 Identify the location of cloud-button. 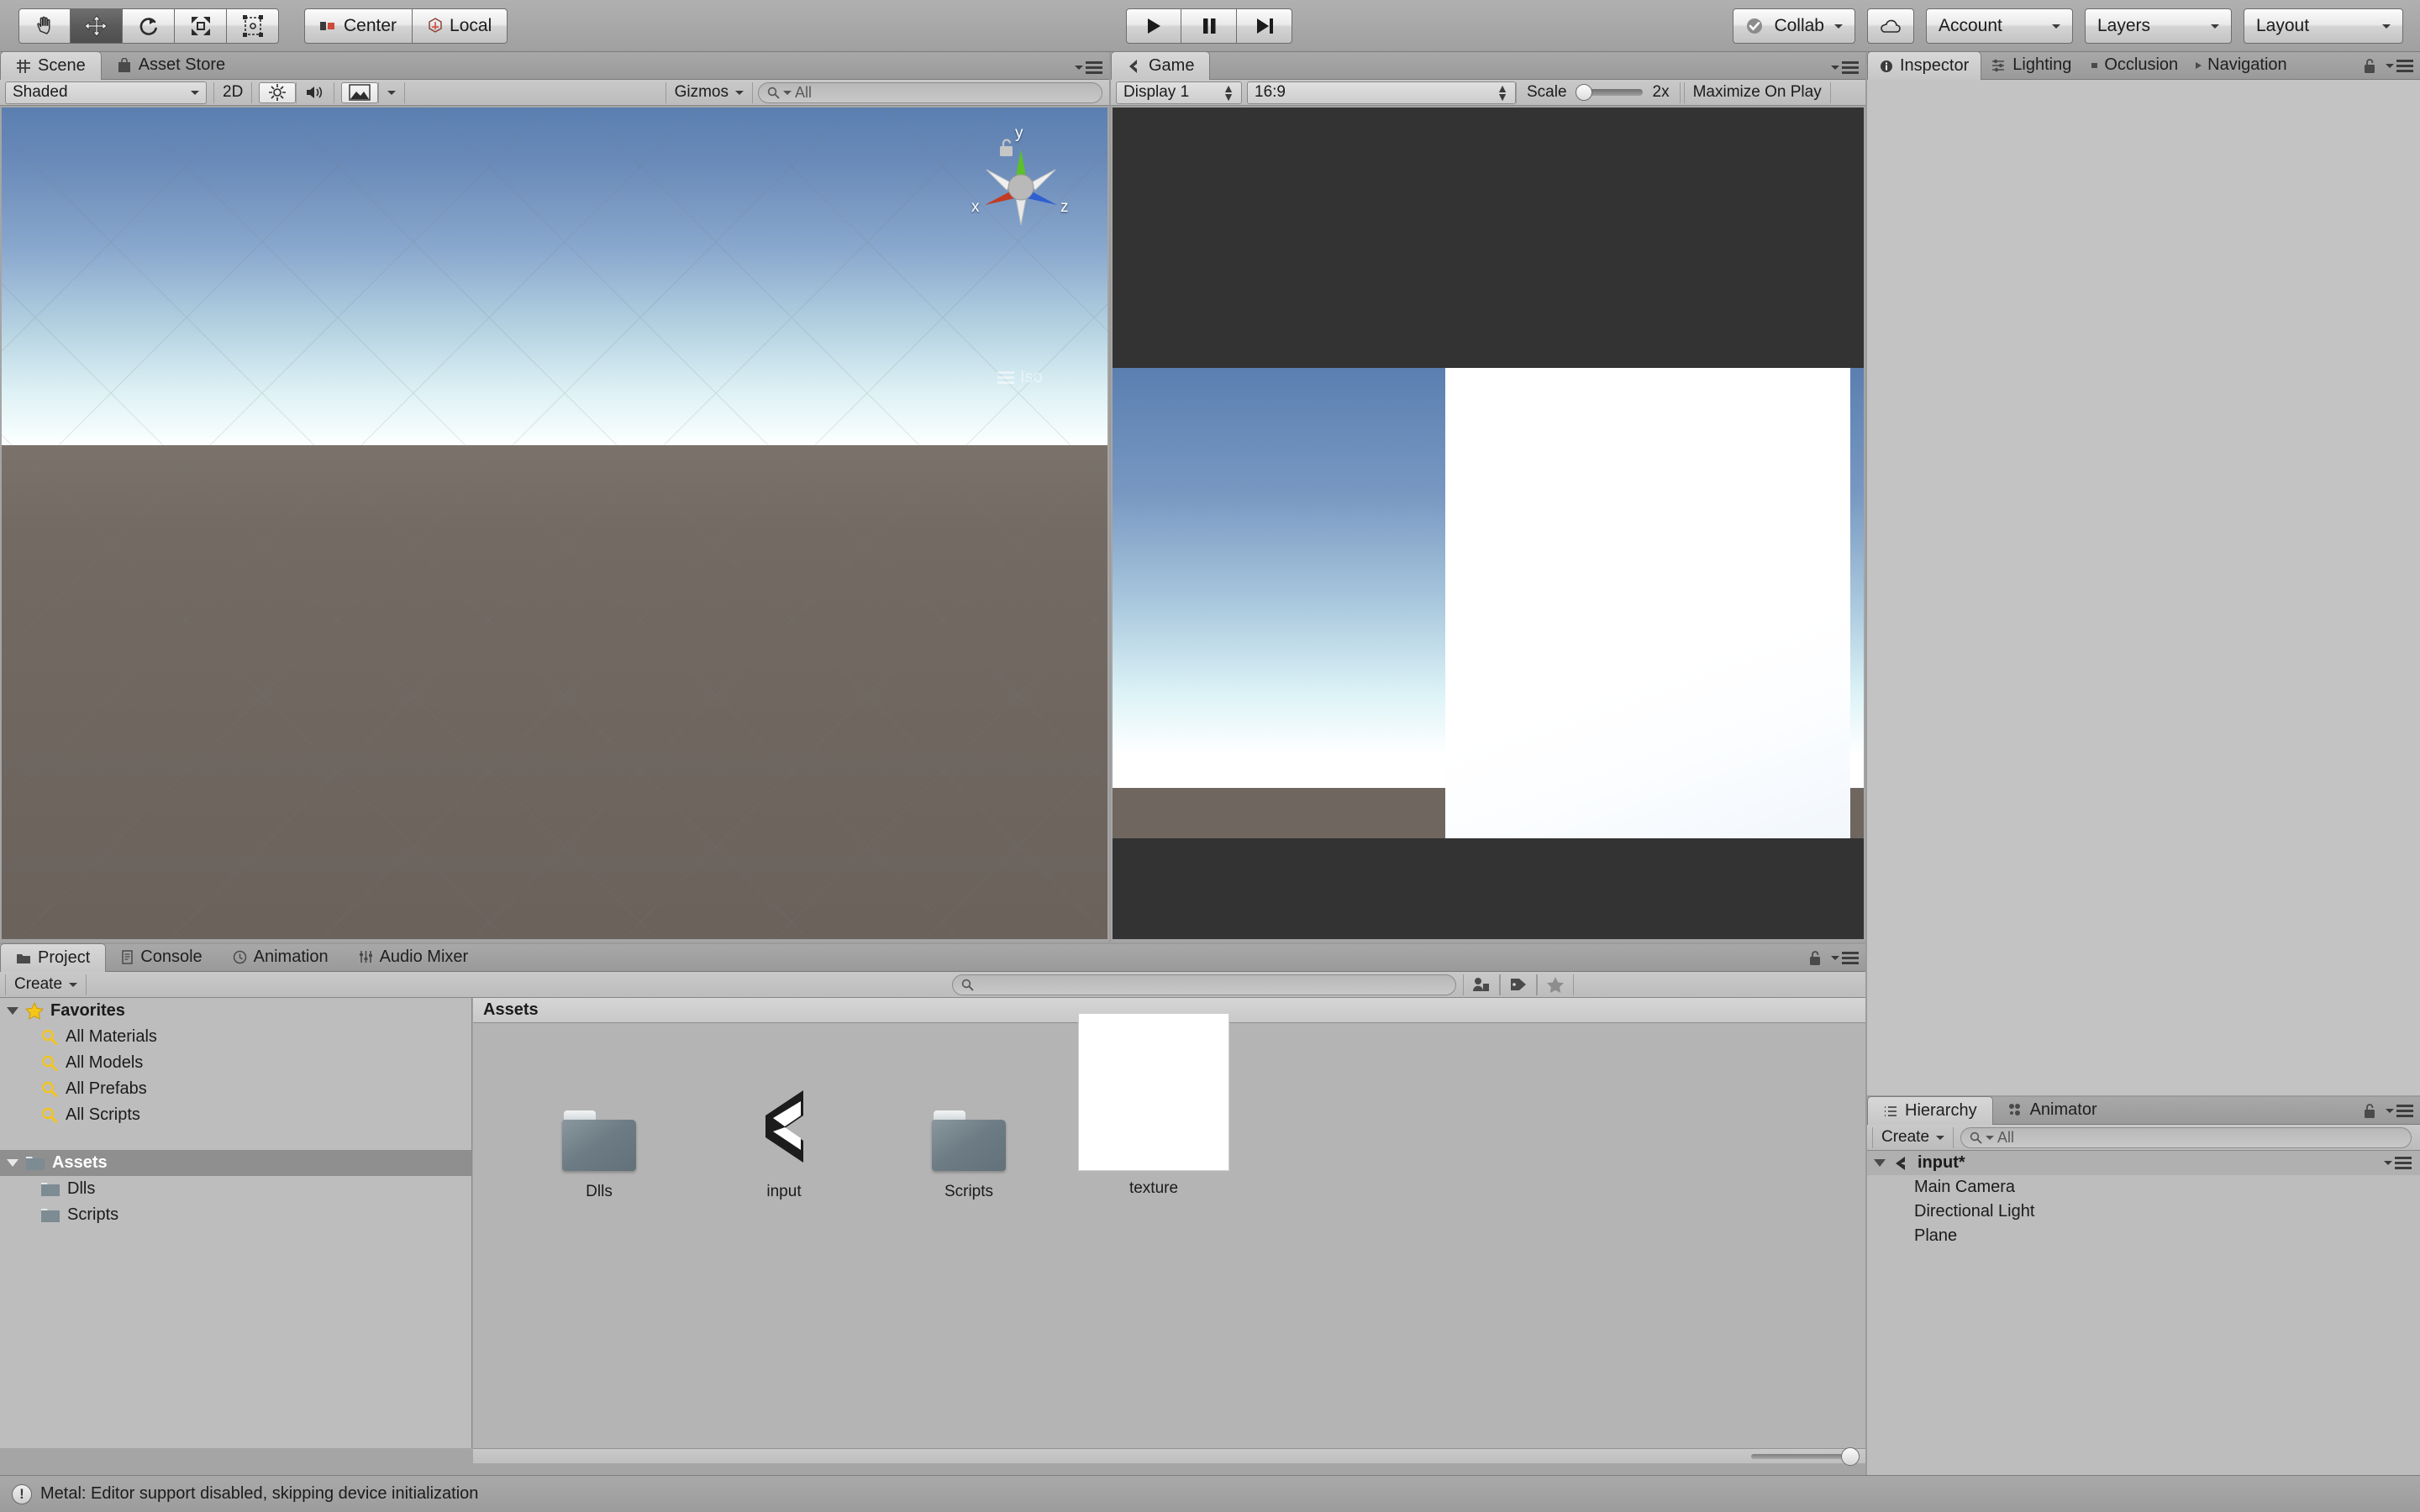
(1890, 26).